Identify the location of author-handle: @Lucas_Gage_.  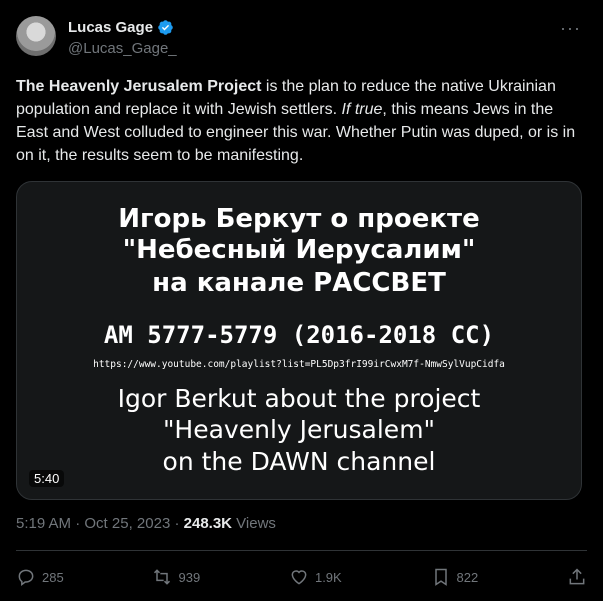
(122, 48).